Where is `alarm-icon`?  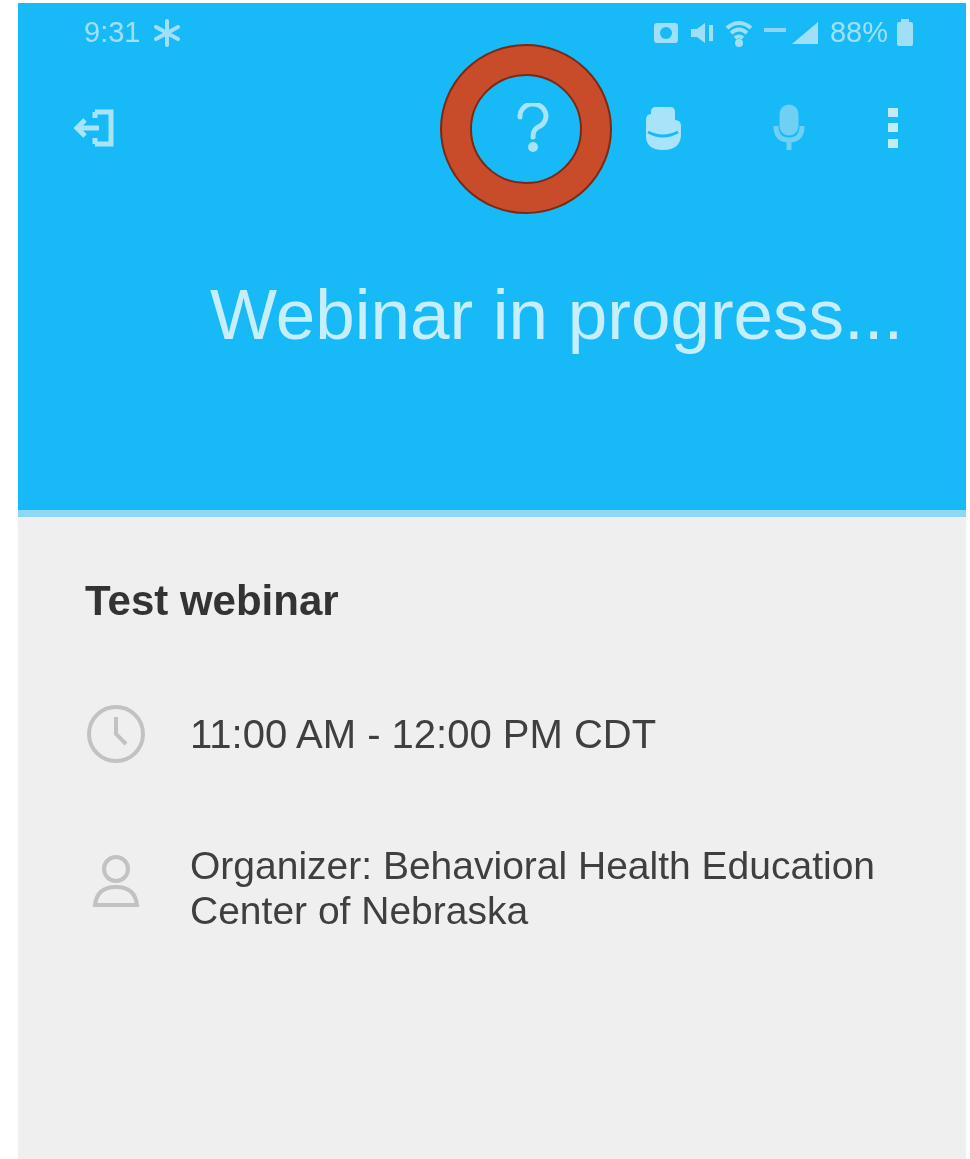 alarm-icon is located at coordinates (665, 33).